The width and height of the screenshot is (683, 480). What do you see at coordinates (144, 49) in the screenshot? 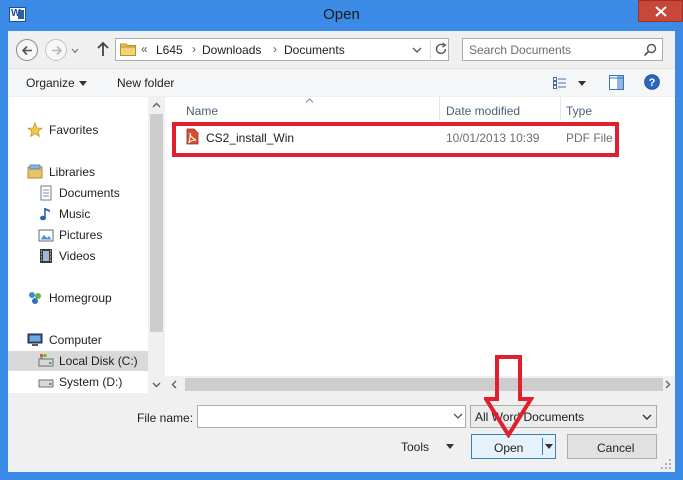
I see `address-overflow: «` at bounding box center [144, 49].